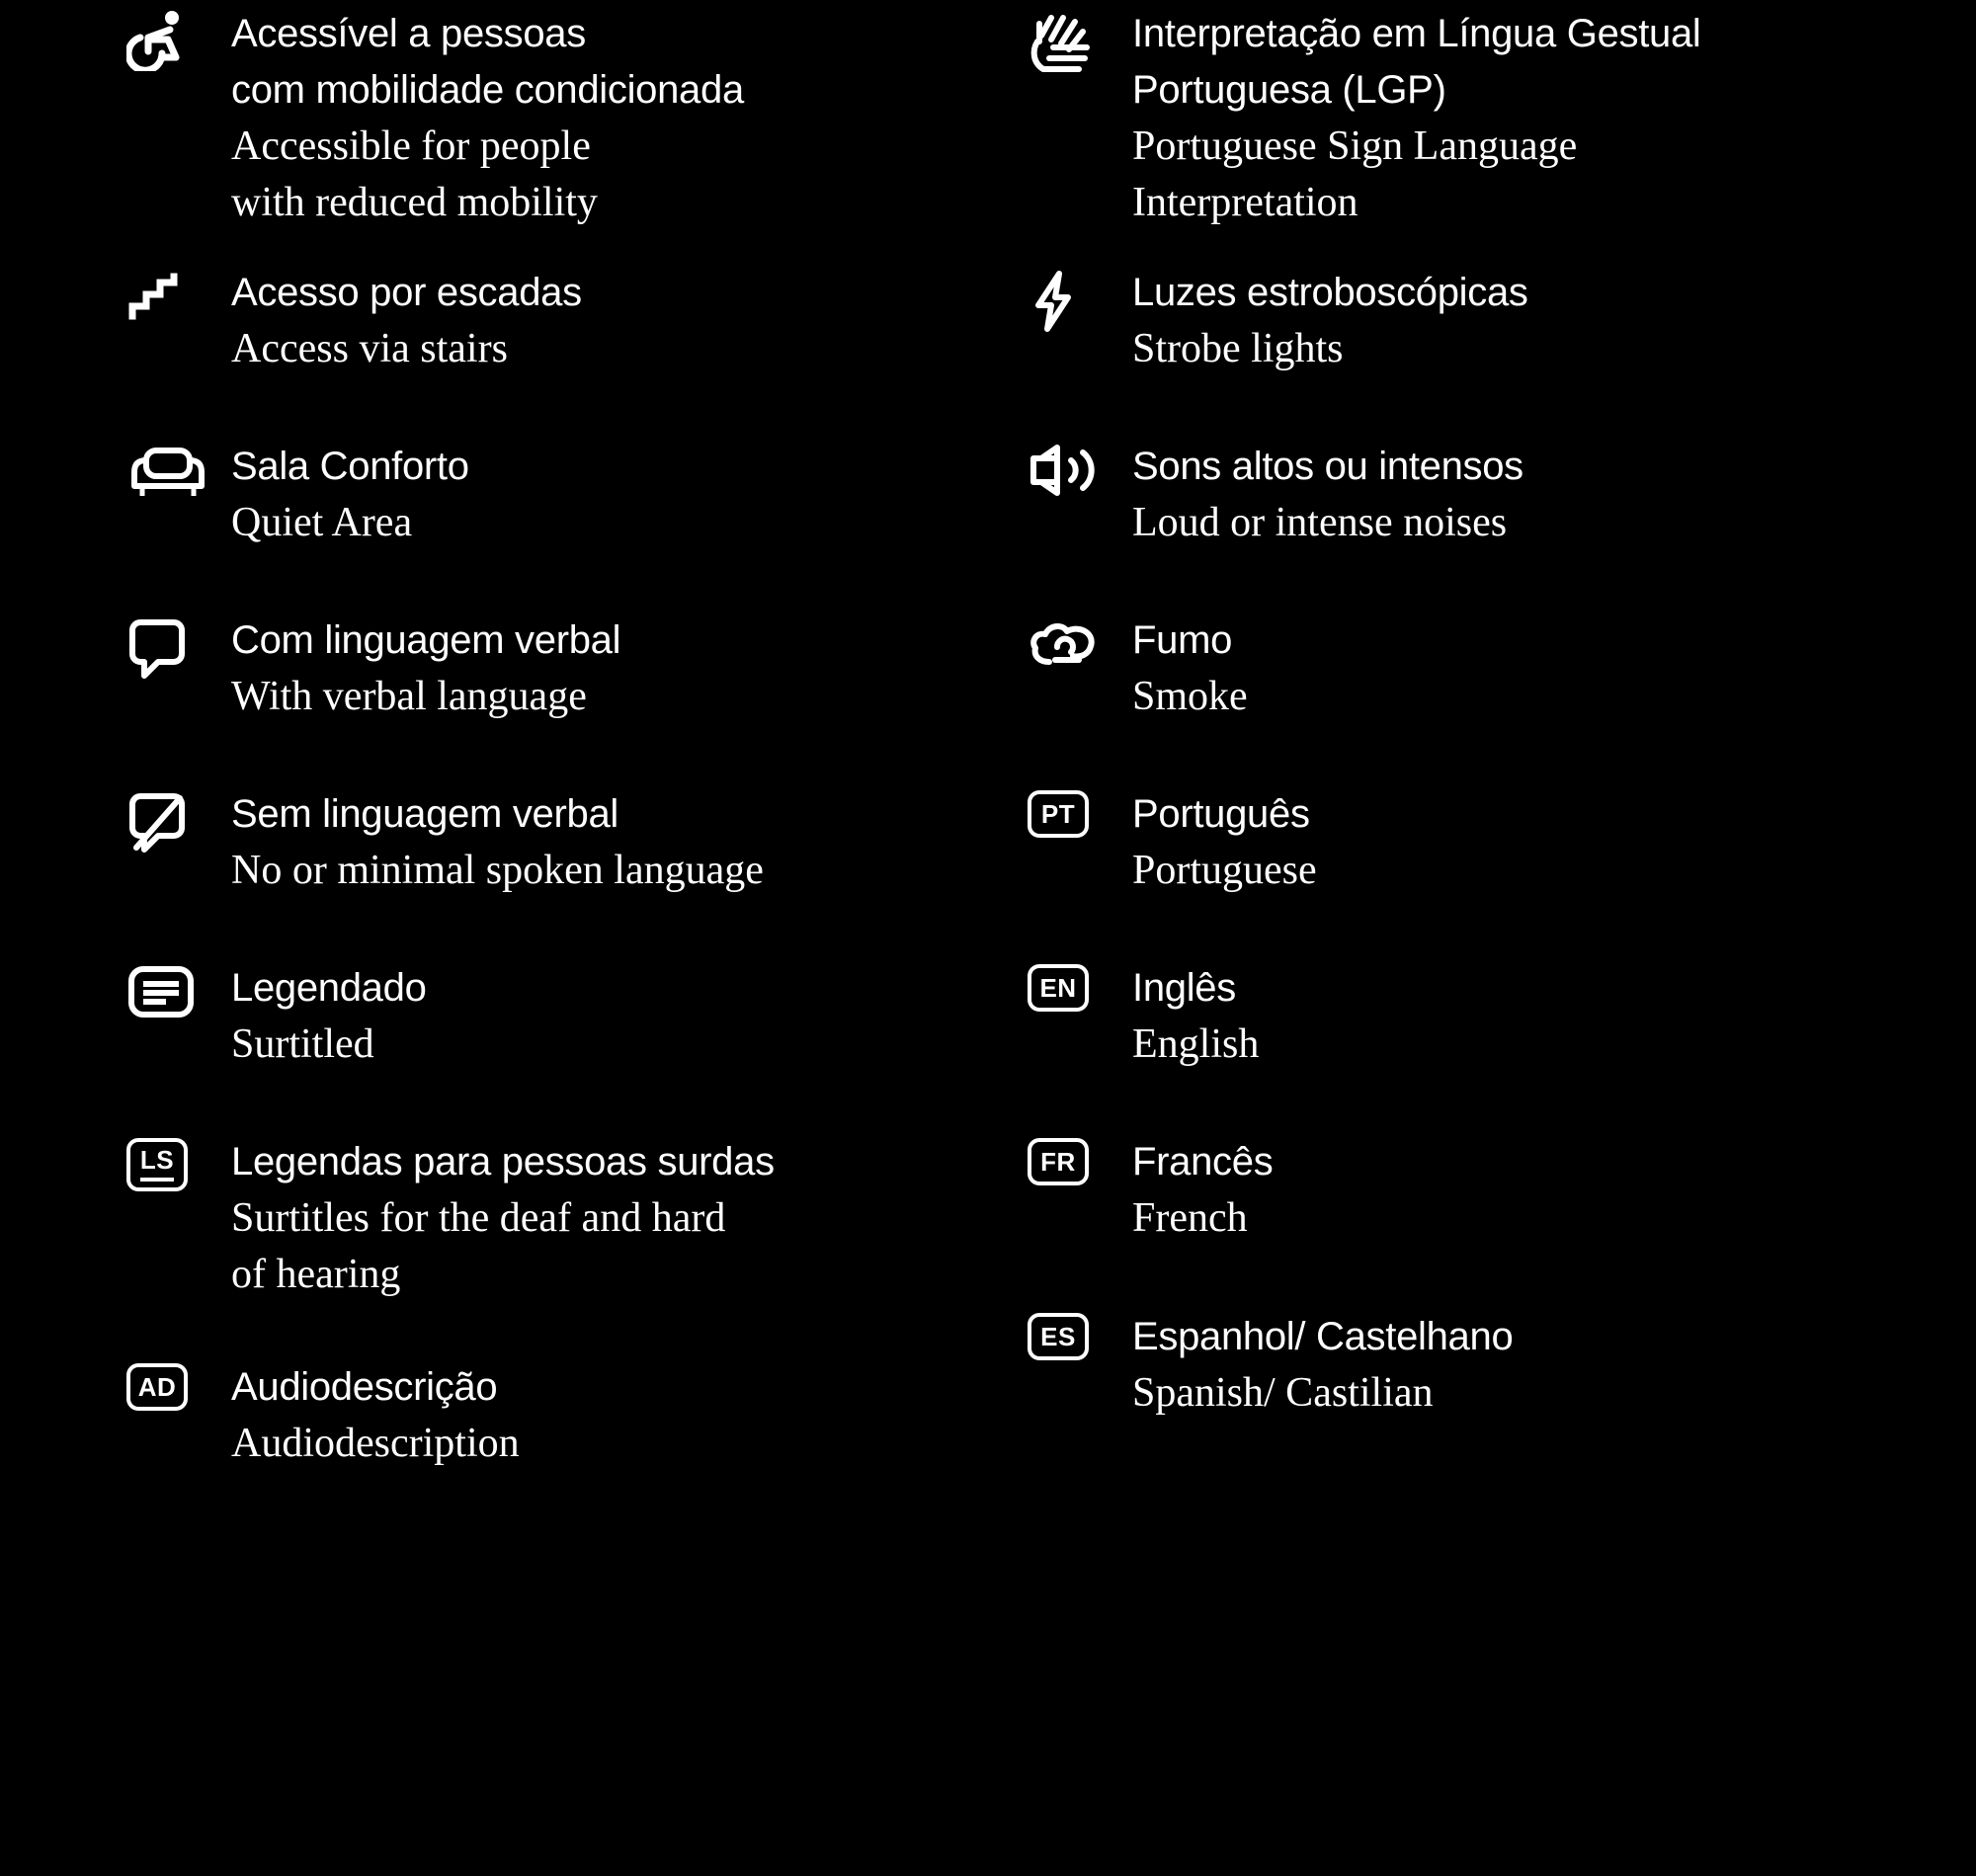 Image resolution: width=1976 pixels, height=1876 pixels. What do you see at coordinates (1283, 1393) in the screenshot?
I see `legend-label-en: Spanish/ Castilian` at bounding box center [1283, 1393].